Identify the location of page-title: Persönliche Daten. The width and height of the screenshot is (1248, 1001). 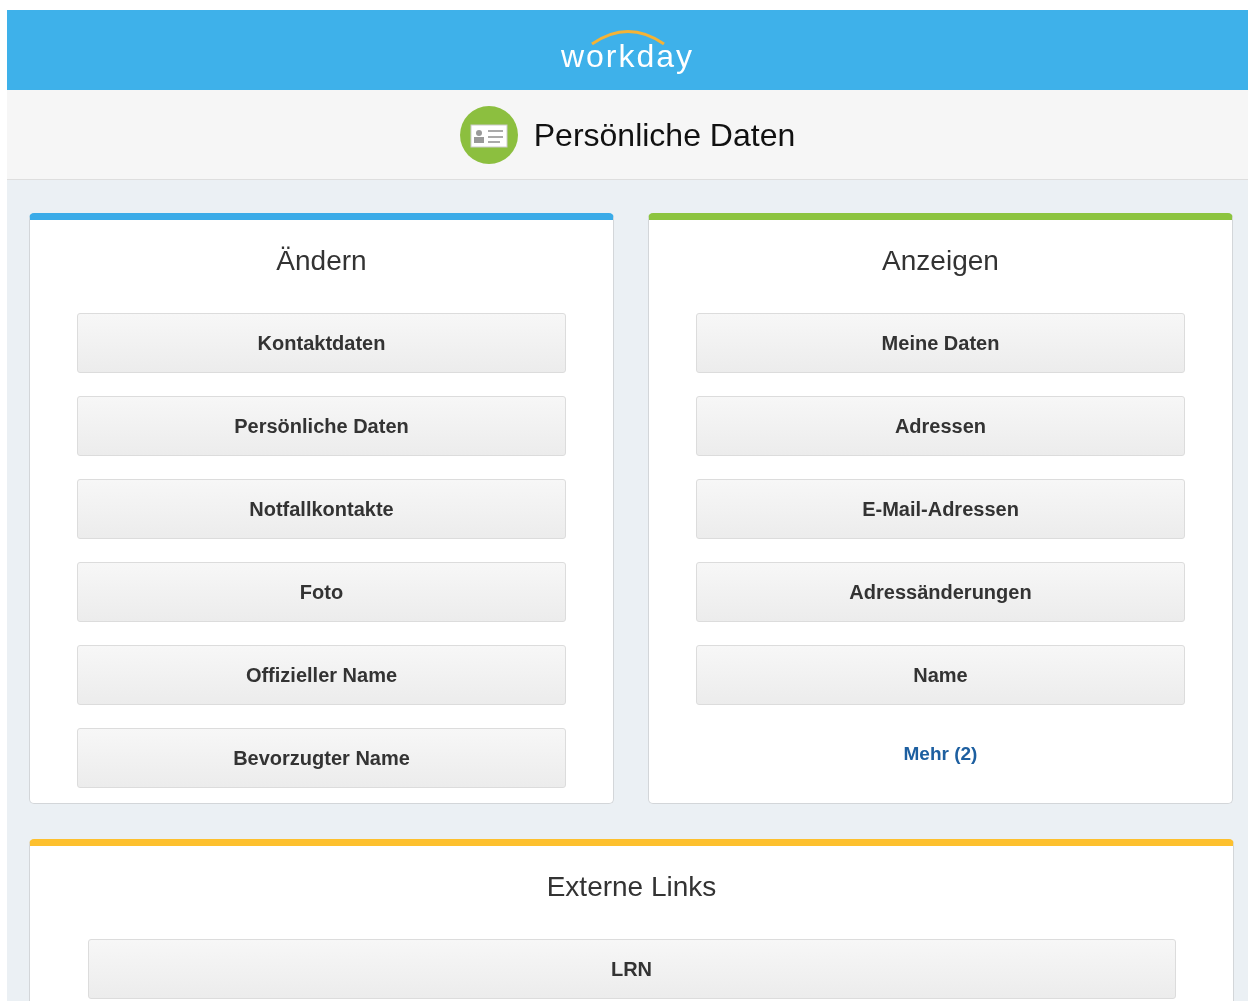
(664, 135).